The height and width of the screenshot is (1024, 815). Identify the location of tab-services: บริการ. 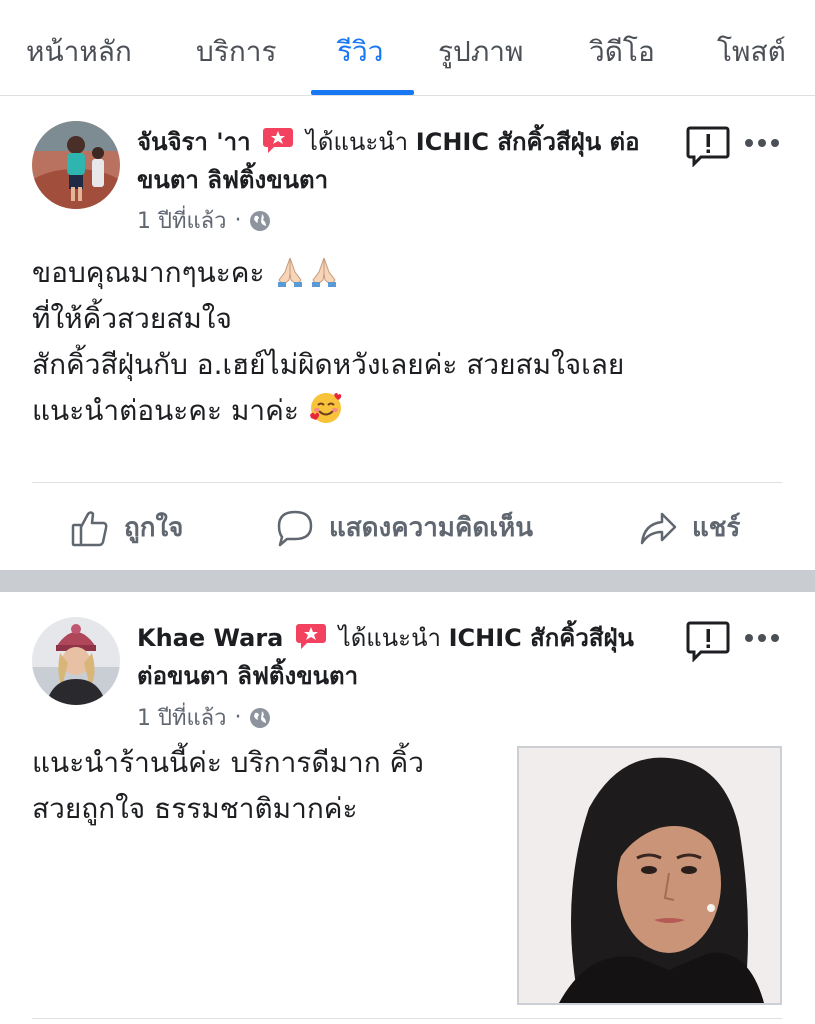
(236, 52).